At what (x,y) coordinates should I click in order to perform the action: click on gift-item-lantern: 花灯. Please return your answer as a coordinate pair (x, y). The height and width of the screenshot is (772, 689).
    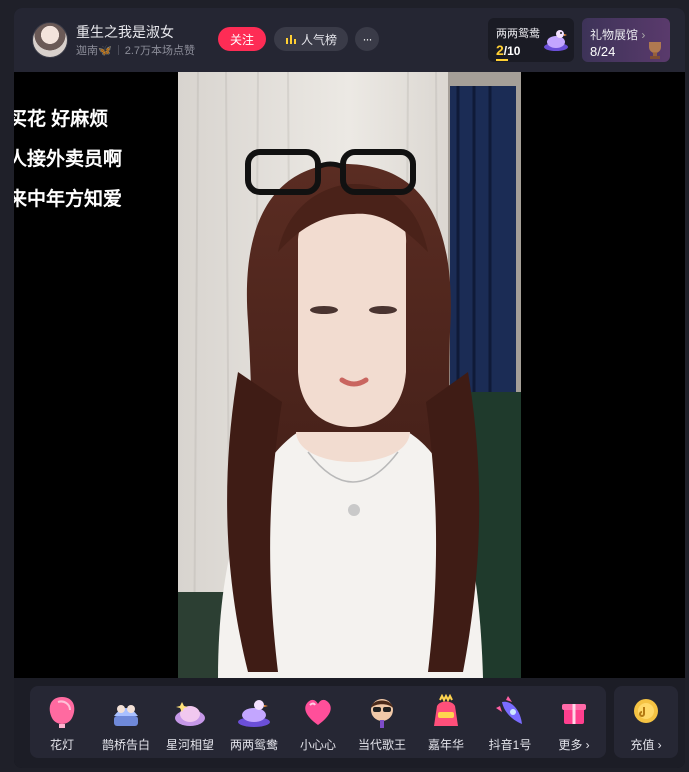
    Looking at the image, I should click on (62, 722).